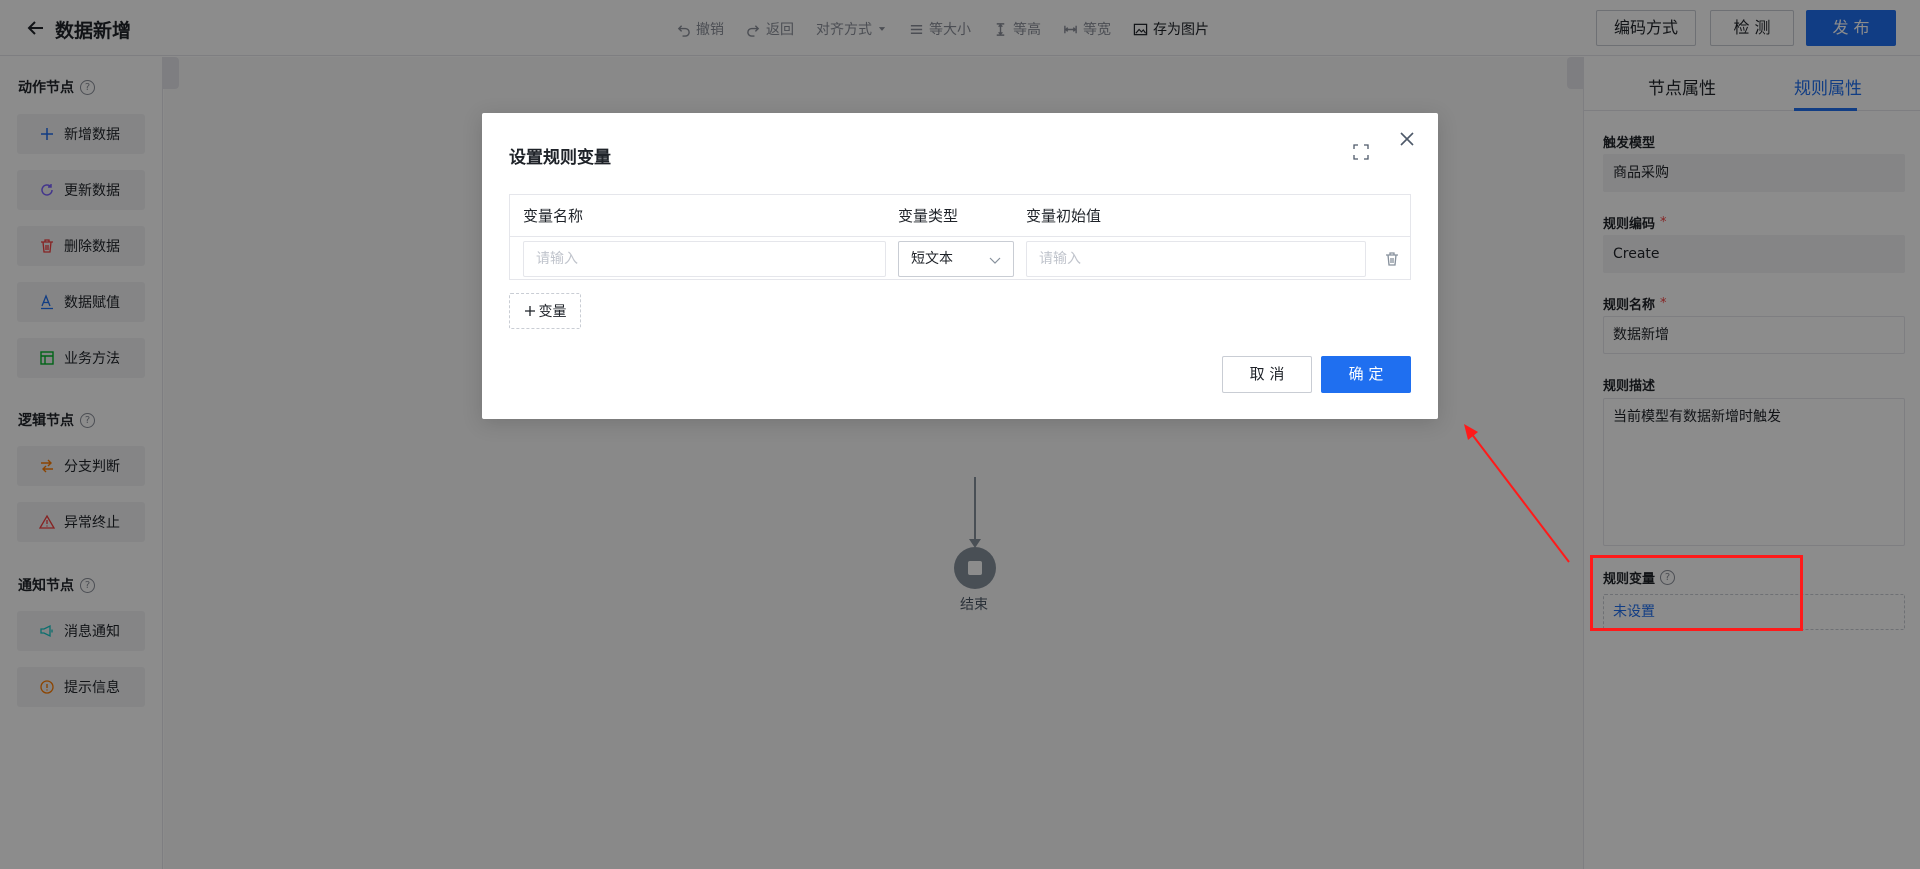  Describe the element at coordinates (560, 158) in the screenshot. I see `dialog-title: 设置规则变量` at that location.